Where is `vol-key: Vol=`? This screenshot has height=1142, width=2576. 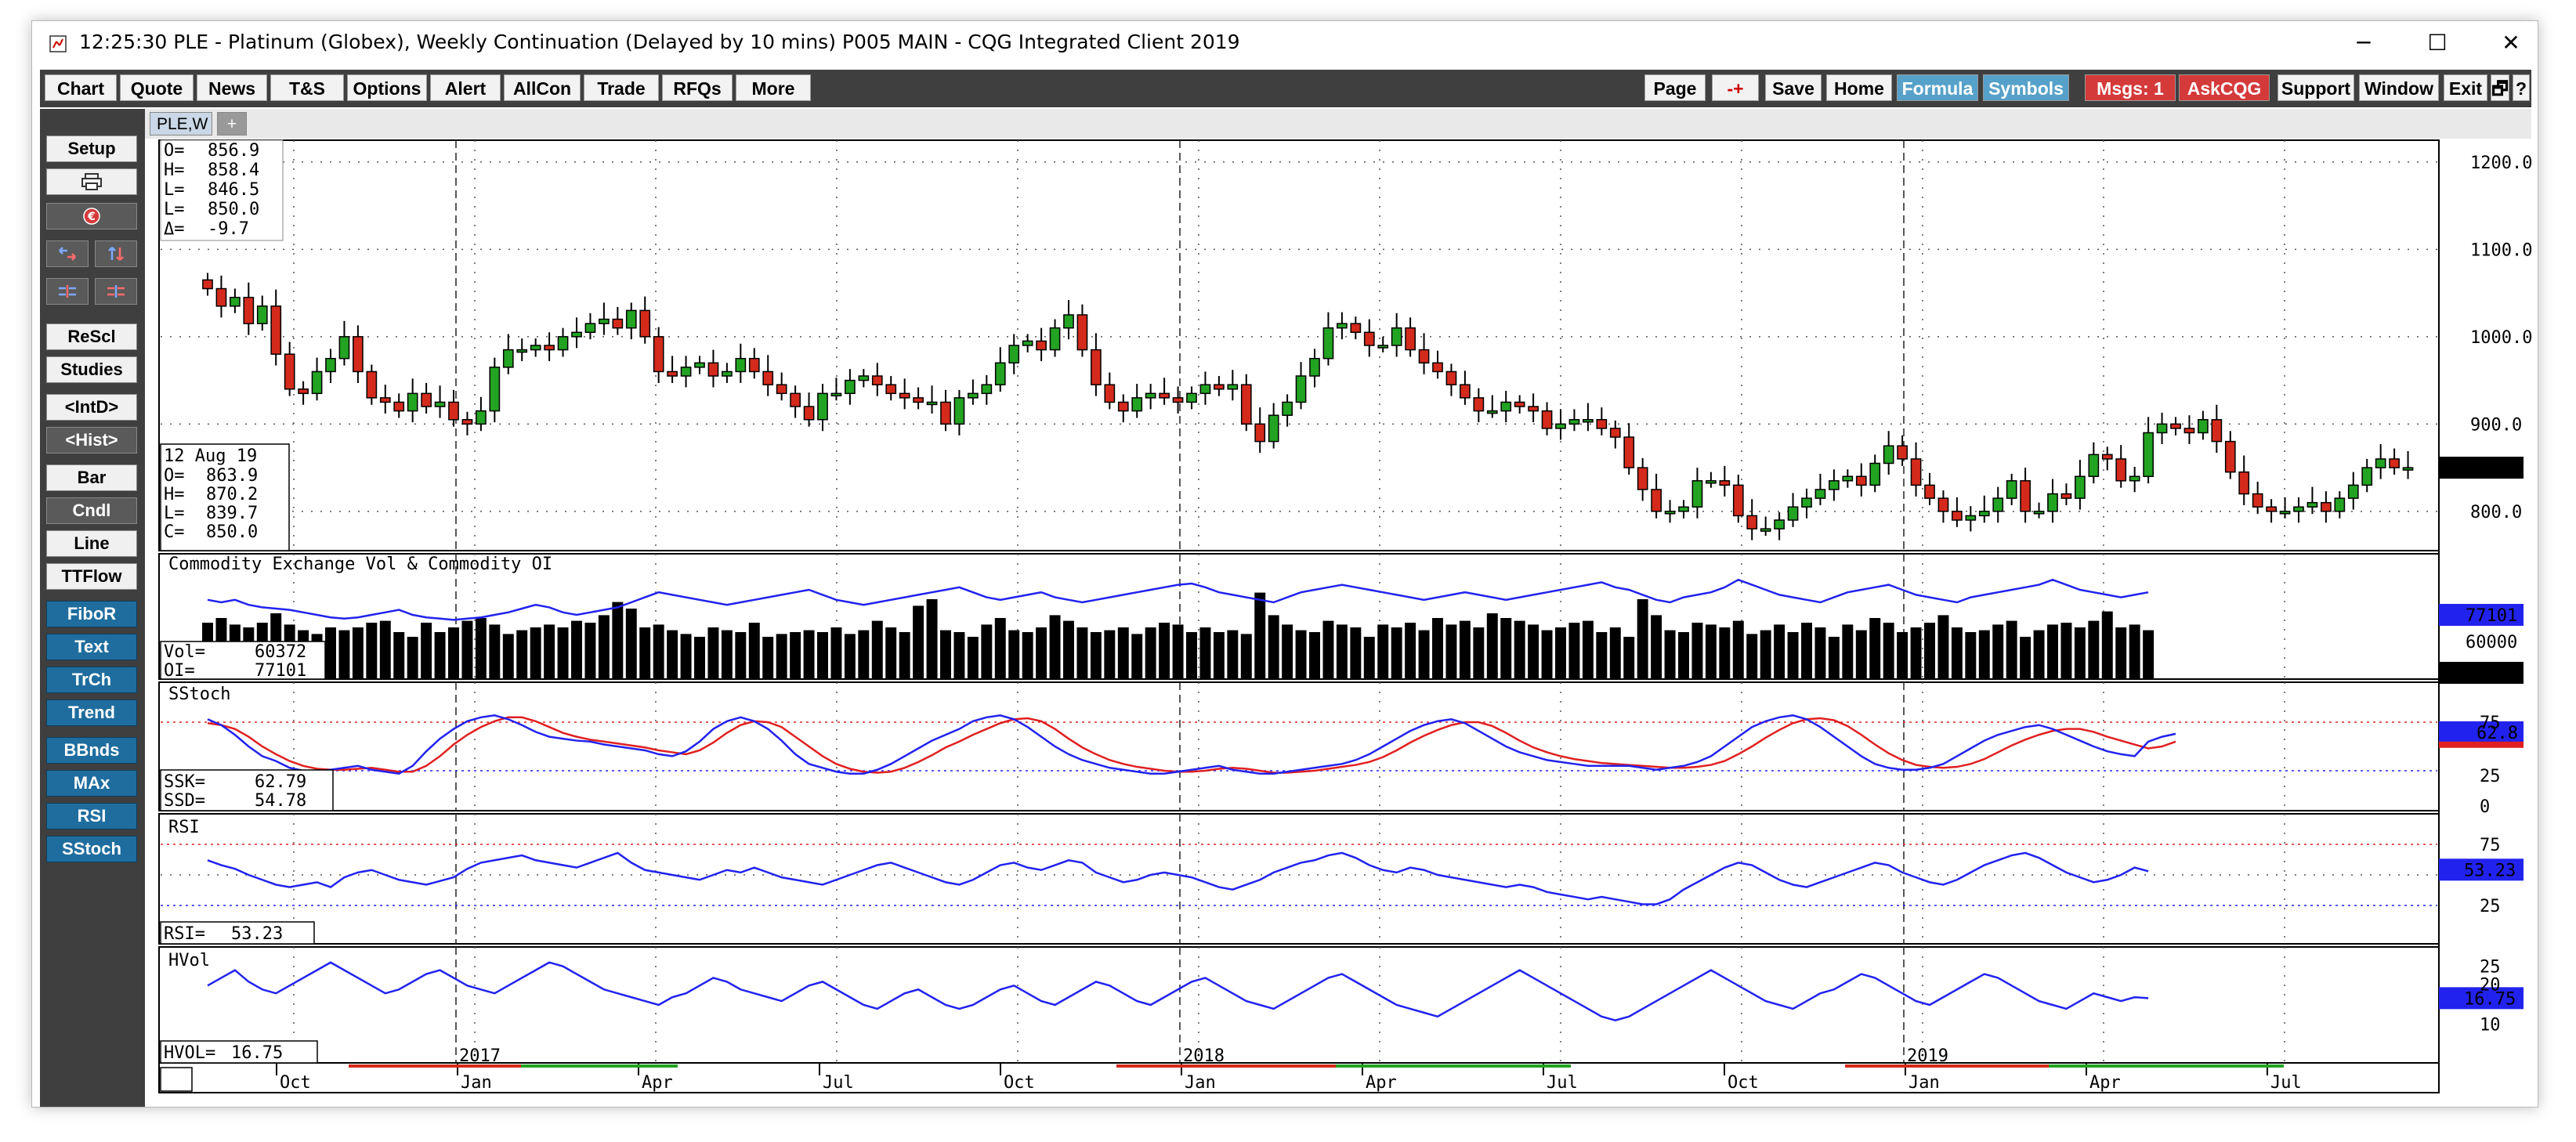
vol-key: Vol= is located at coordinates (184, 652).